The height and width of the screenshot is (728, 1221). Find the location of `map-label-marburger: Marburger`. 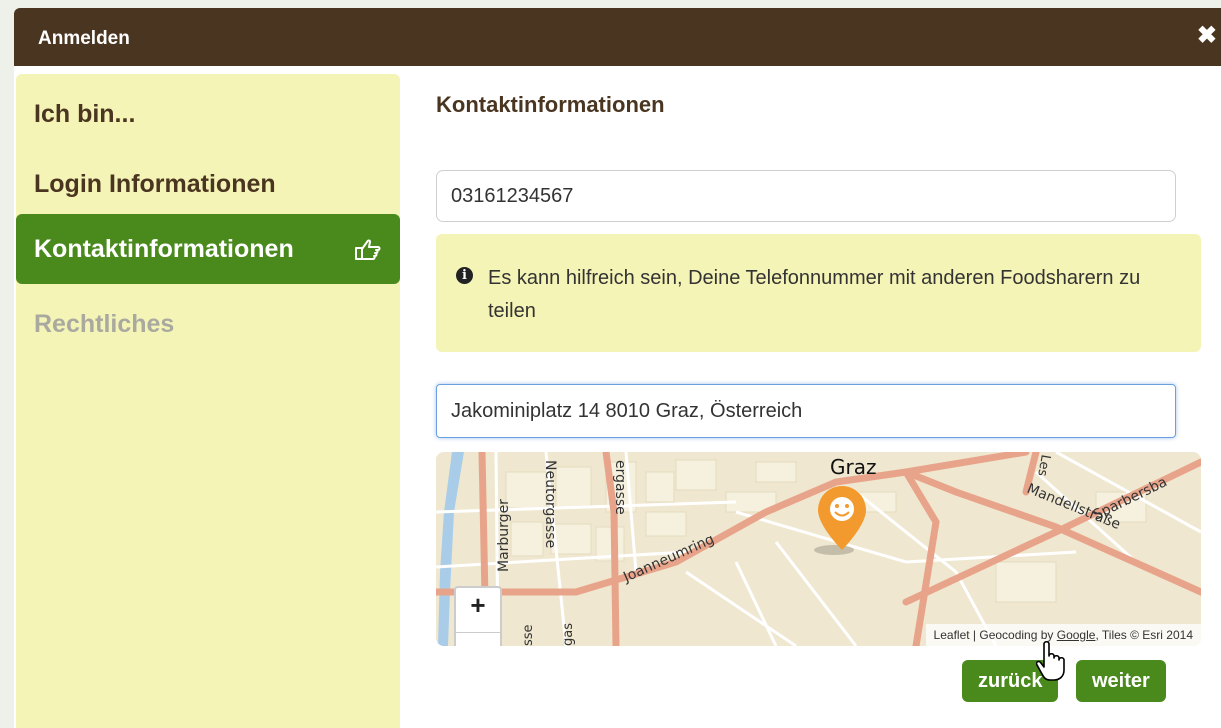

map-label-marburger: Marburger is located at coordinates (504, 535).